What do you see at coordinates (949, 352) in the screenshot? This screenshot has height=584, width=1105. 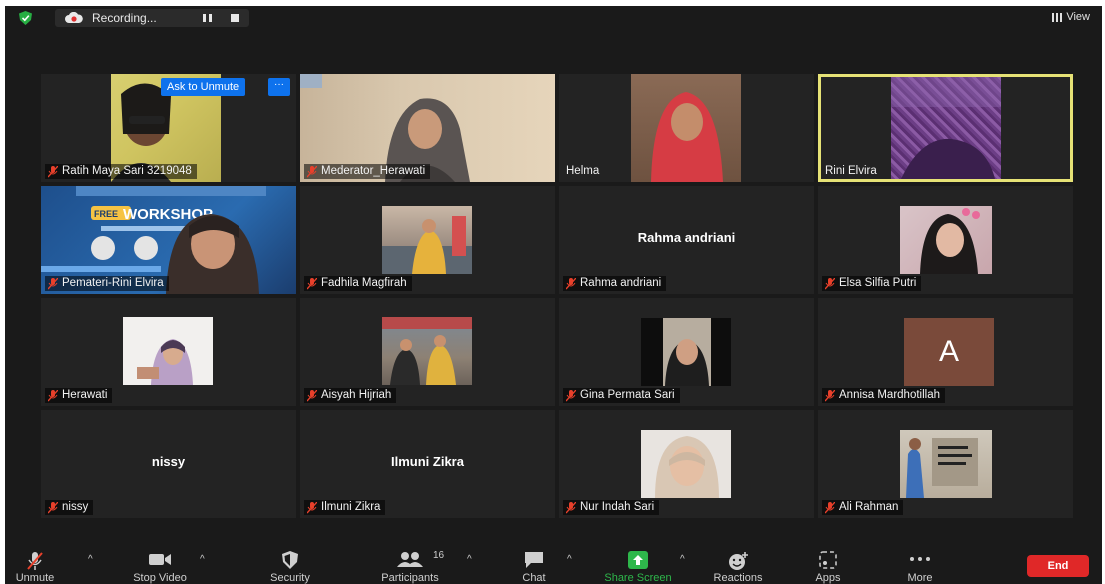 I see `participant-avatar: A` at bounding box center [949, 352].